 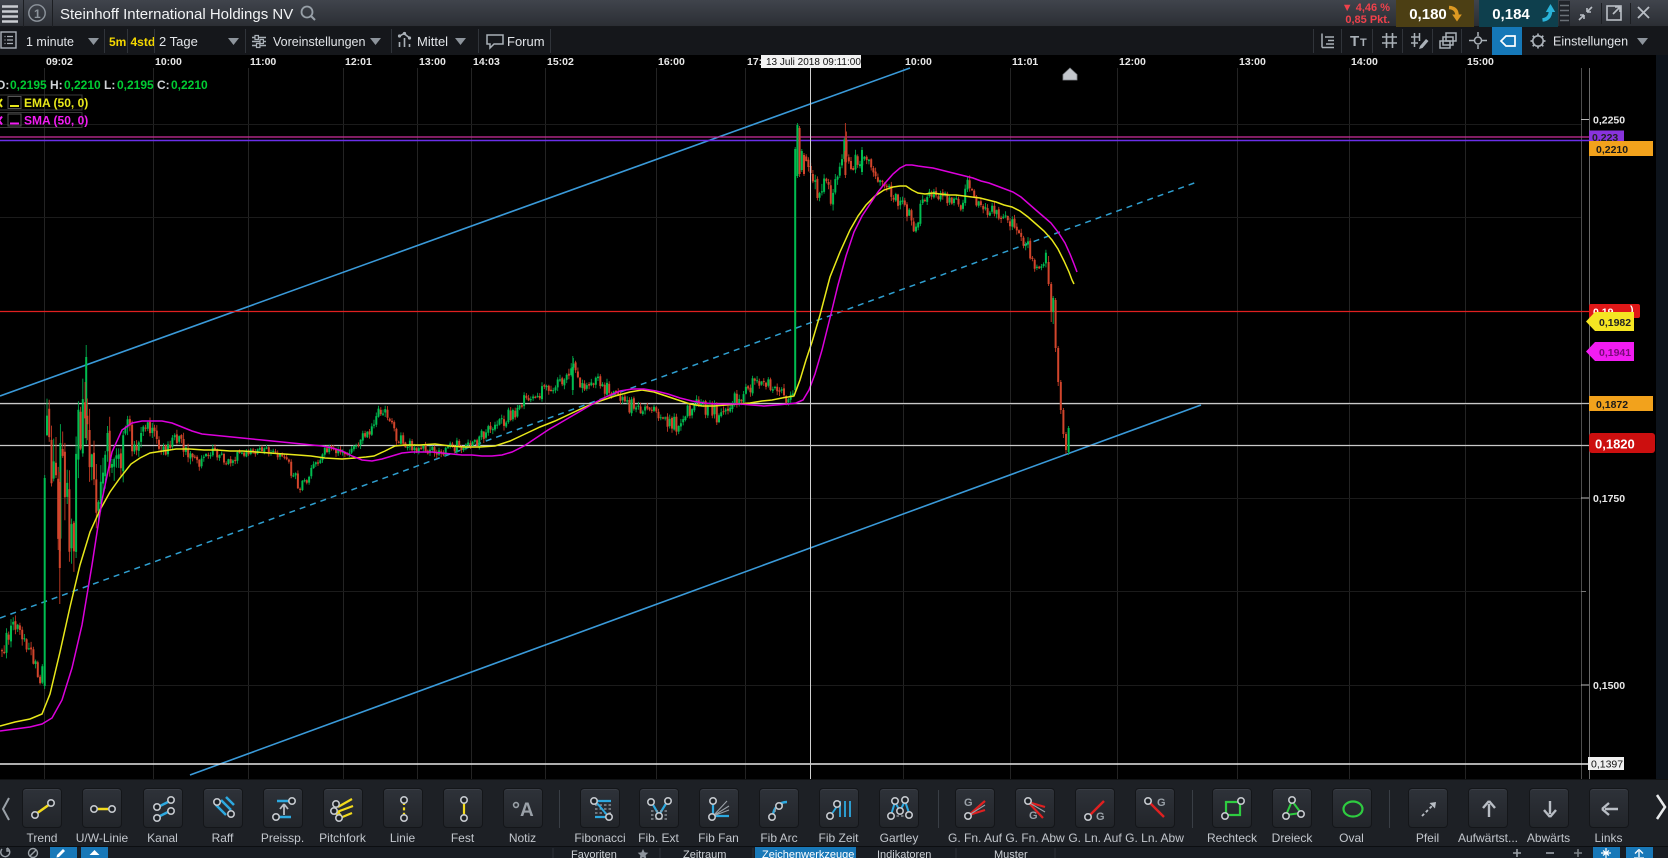 What do you see at coordinates (432, 41) in the screenshot?
I see `svg-text: Mittel` at bounding box center [432, 41].